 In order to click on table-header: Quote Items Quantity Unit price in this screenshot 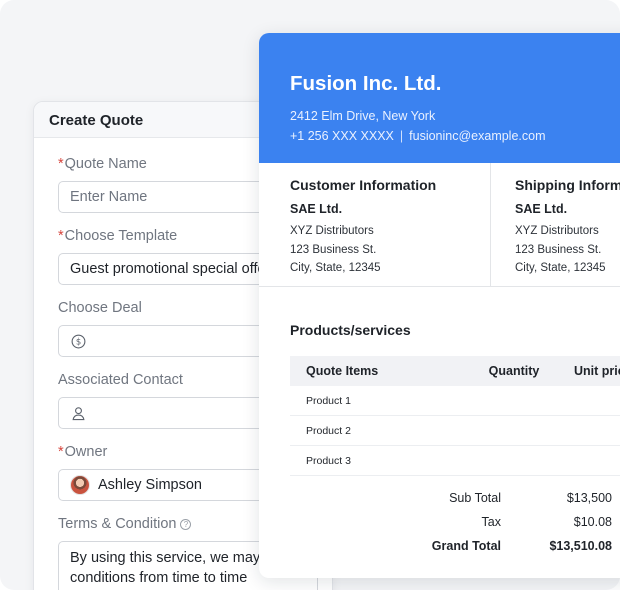, I will do `click(455, 371)`.